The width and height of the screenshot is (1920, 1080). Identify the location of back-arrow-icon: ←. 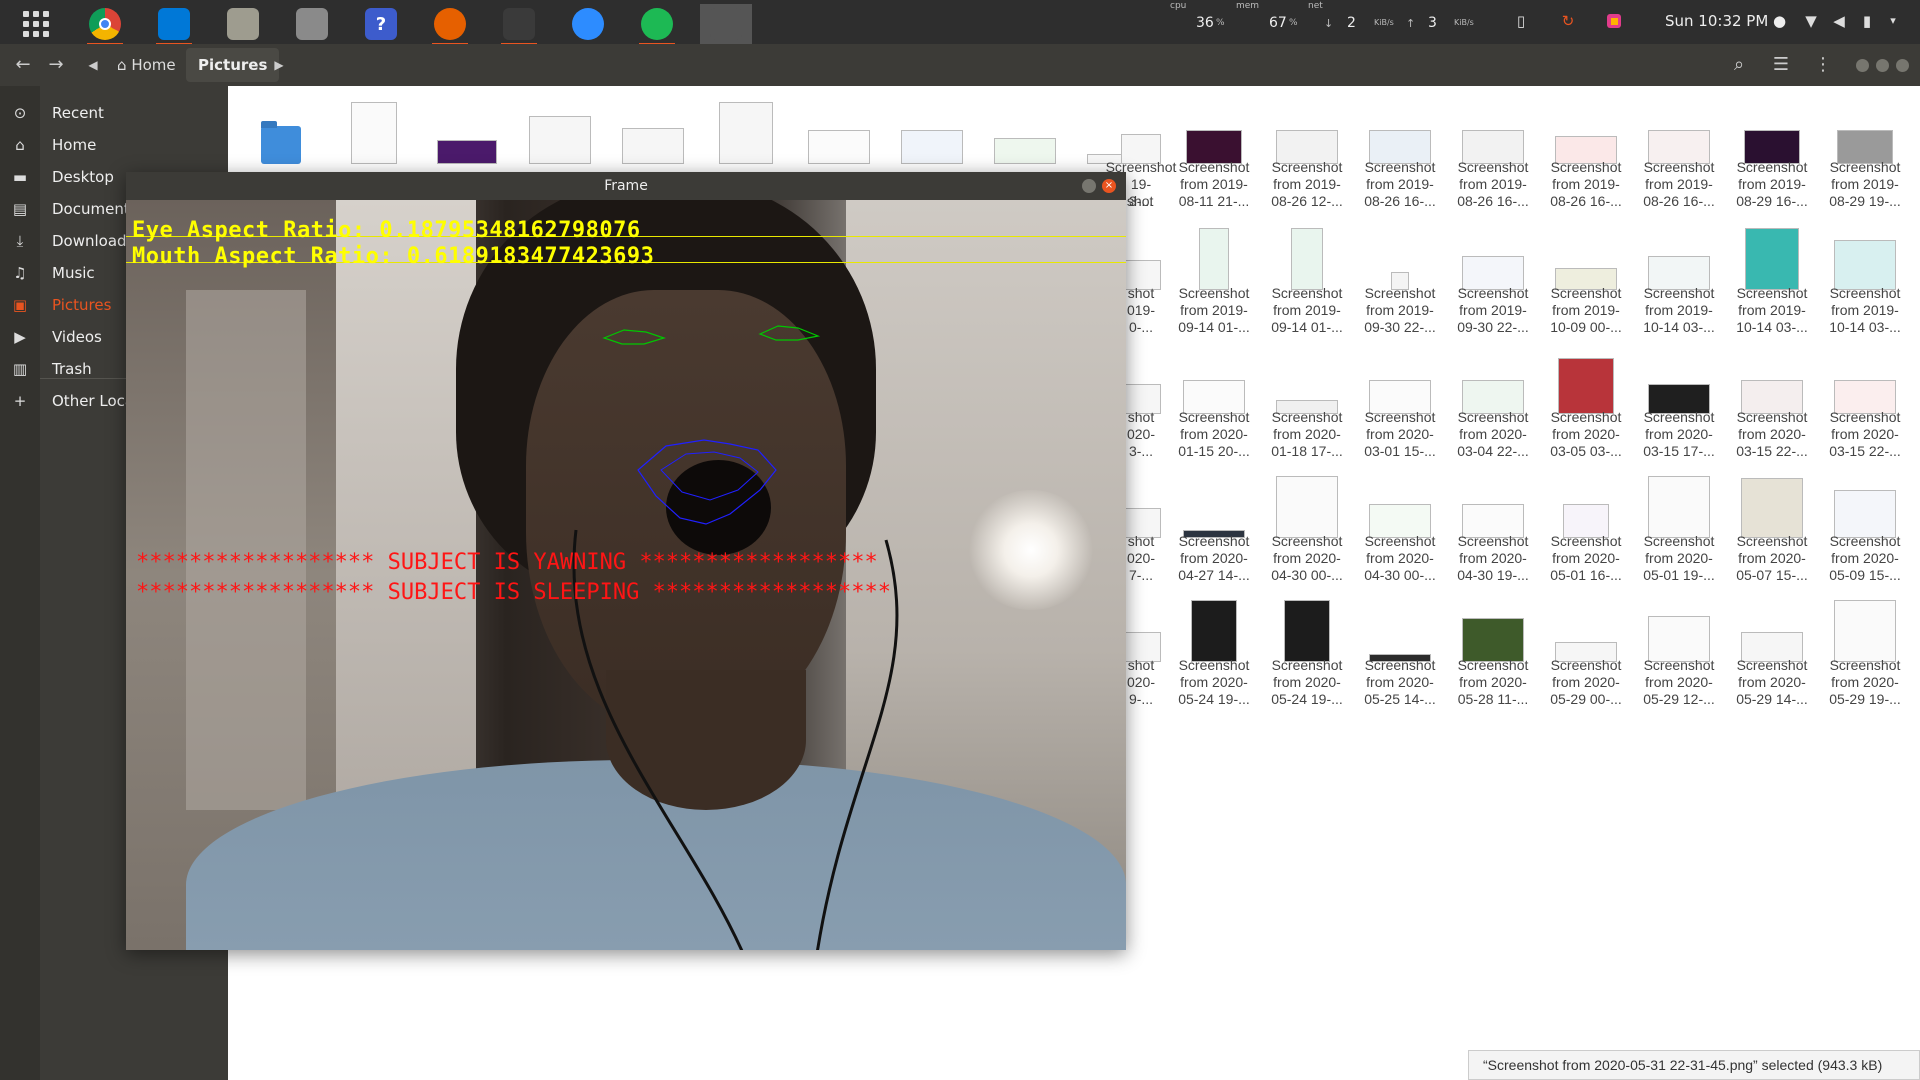
(23, 65).